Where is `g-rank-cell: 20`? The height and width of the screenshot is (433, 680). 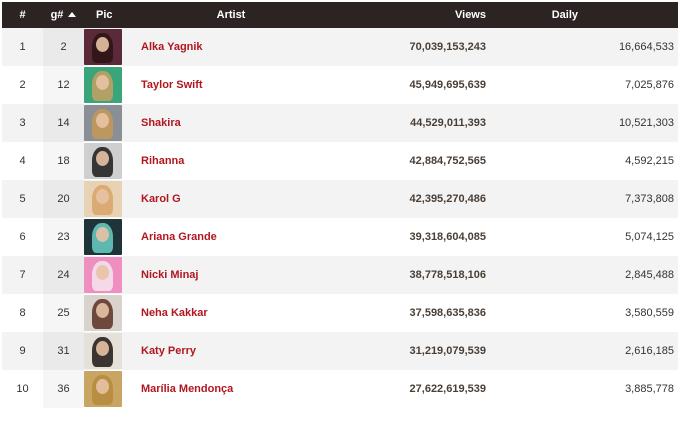 g-rank-cell: 20 is located at coordinates (63, 199).